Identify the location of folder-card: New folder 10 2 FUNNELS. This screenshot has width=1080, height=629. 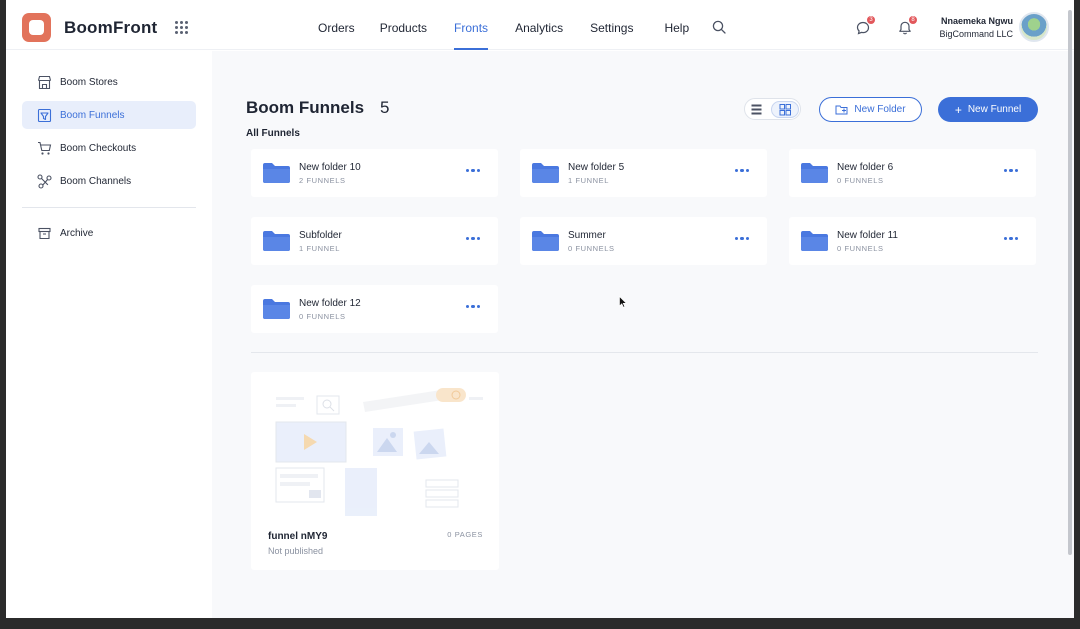
(374, 173).